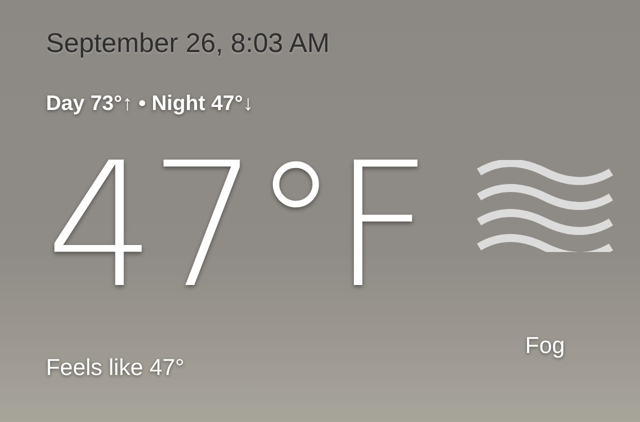  Describe the element at coordinates (188, 43) in the screenshot. I see `date-time: September 26, 8:03 AM` at that location.